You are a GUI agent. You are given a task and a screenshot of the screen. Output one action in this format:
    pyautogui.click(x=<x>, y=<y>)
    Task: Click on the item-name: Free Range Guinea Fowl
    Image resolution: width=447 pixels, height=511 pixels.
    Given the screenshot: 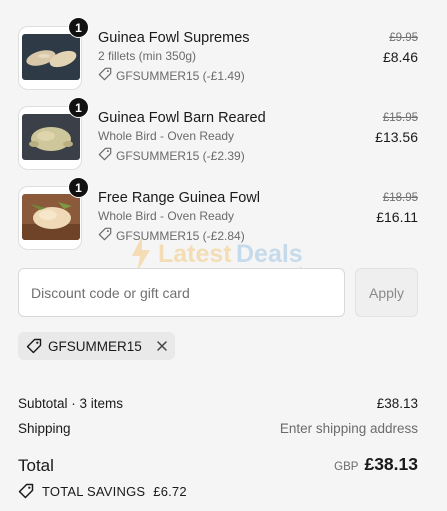 What is the action you would take?
    pyautogui.click(x=179, y=198)
    